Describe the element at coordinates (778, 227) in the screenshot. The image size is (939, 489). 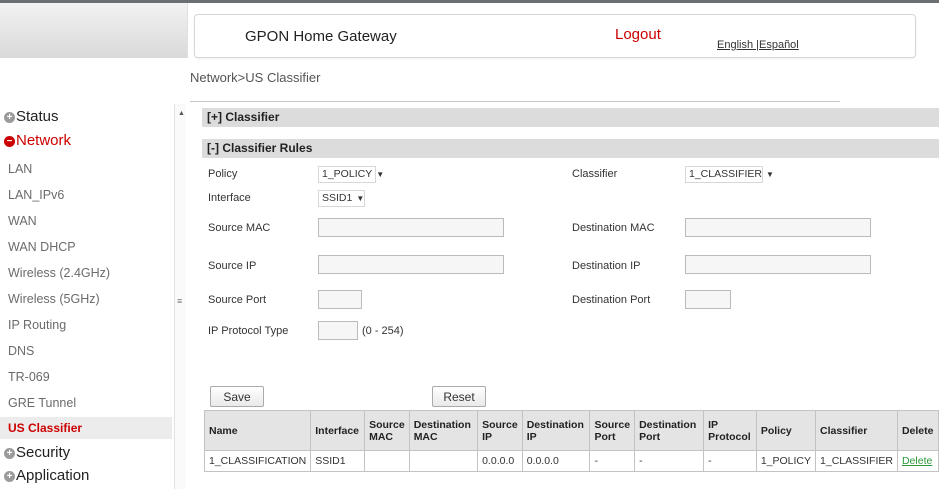
I see `destination-mac-input` at that location.